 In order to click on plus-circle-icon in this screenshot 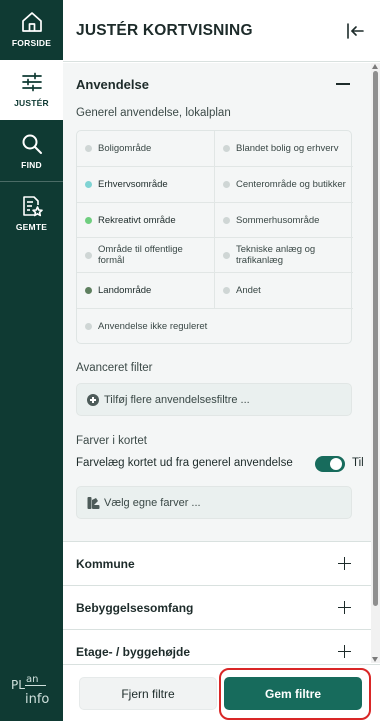, I will do `click(93, 400)`.